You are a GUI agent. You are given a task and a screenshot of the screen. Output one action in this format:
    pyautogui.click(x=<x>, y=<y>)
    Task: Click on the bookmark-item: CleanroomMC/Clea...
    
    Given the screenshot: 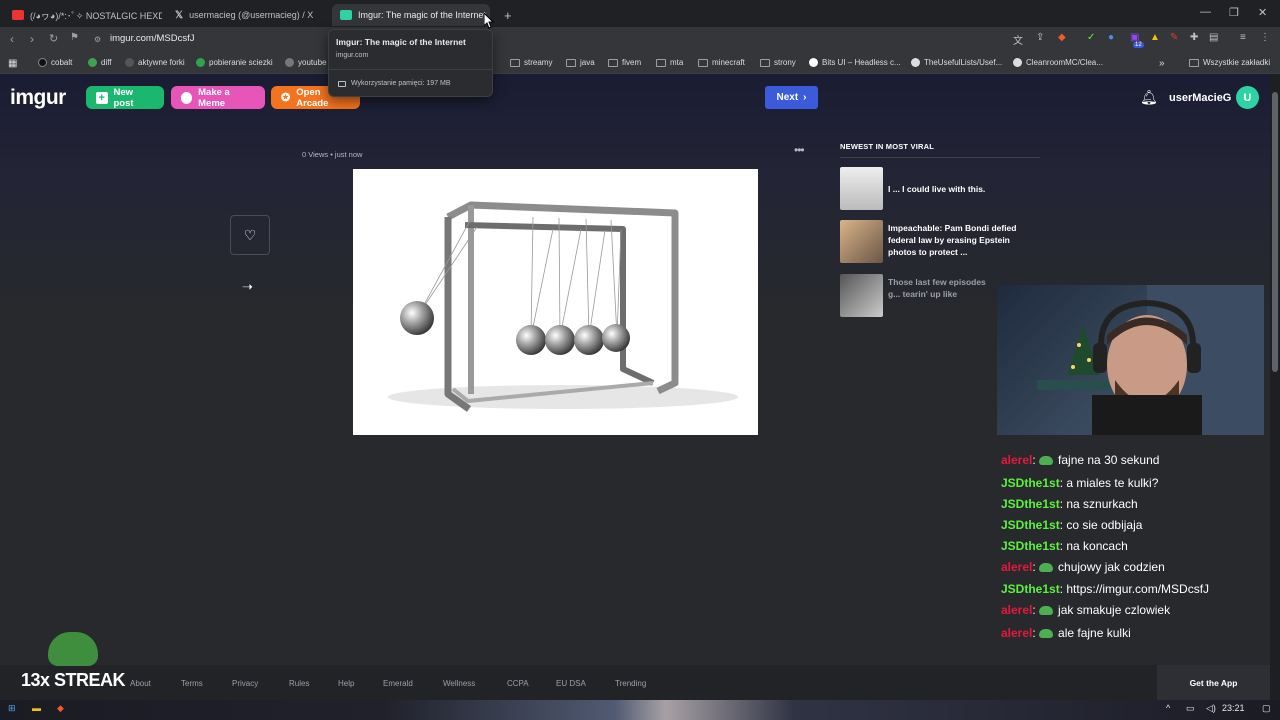 What is the action you would take?
    pyautogui.click(x=1058, y=62)
    